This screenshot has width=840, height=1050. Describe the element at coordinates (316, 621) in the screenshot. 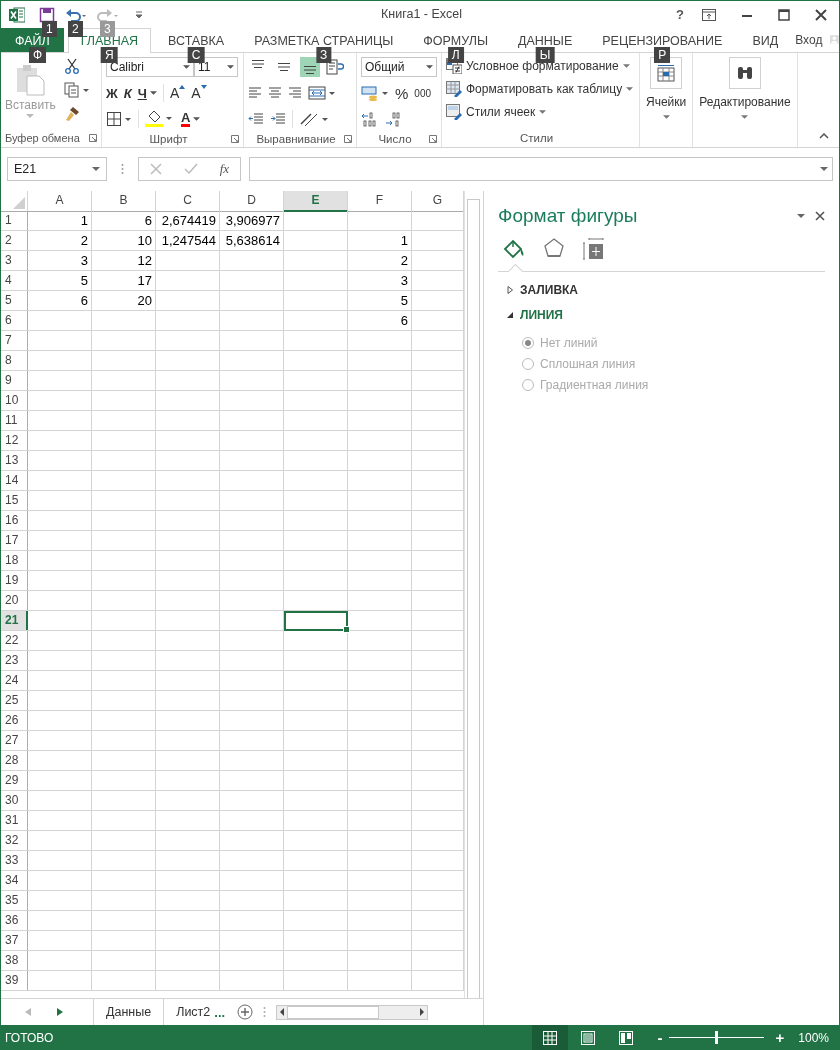

I see `active-cell` at that location.